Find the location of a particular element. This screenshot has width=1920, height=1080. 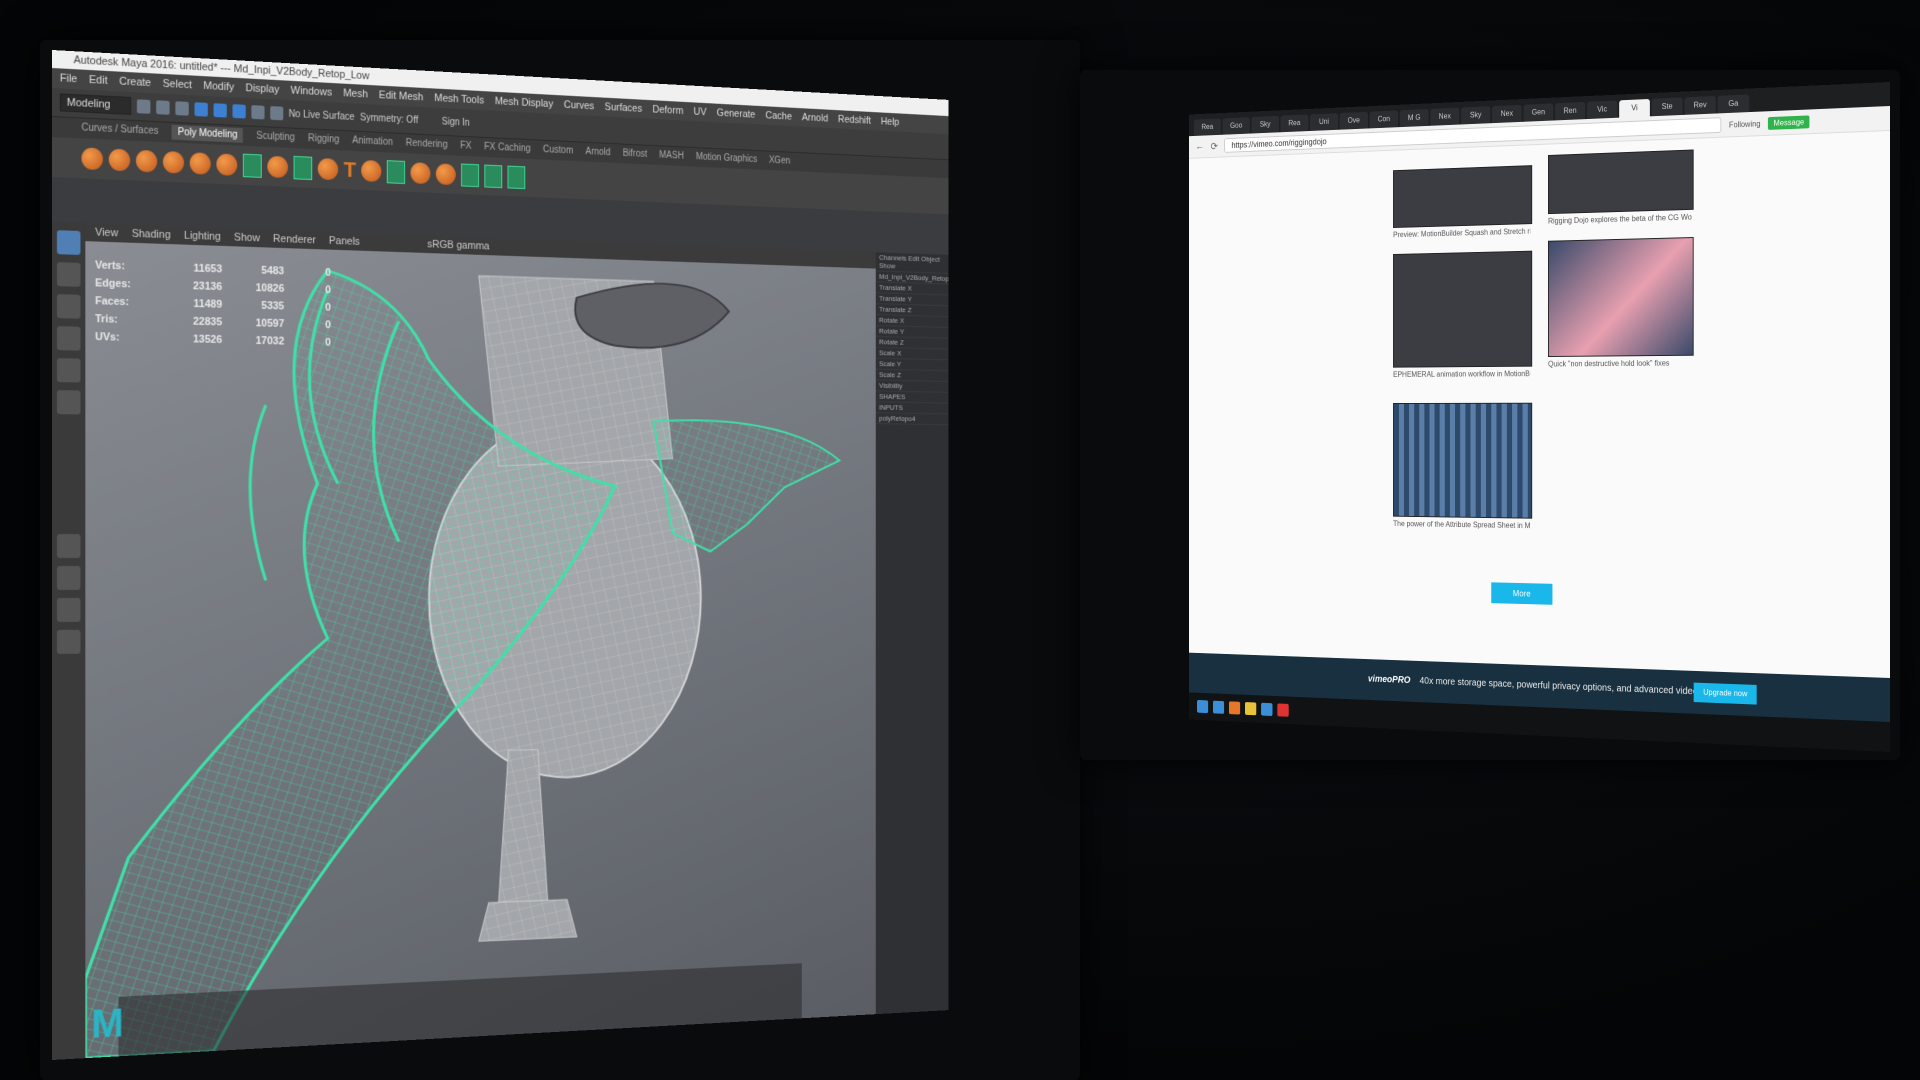

browser-tab: M G is located at coordinates (1414, 118).